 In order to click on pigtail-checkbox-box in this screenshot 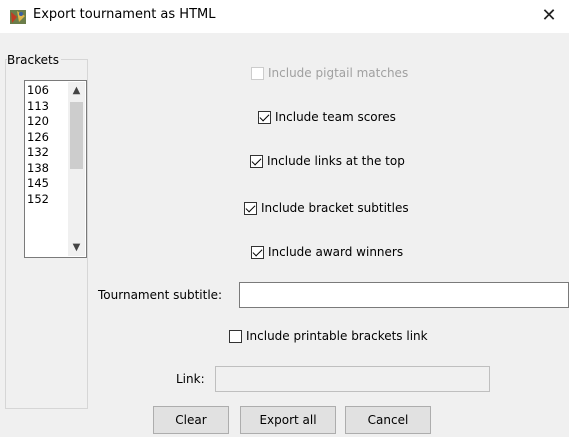, I will do `click(257, 73)`.